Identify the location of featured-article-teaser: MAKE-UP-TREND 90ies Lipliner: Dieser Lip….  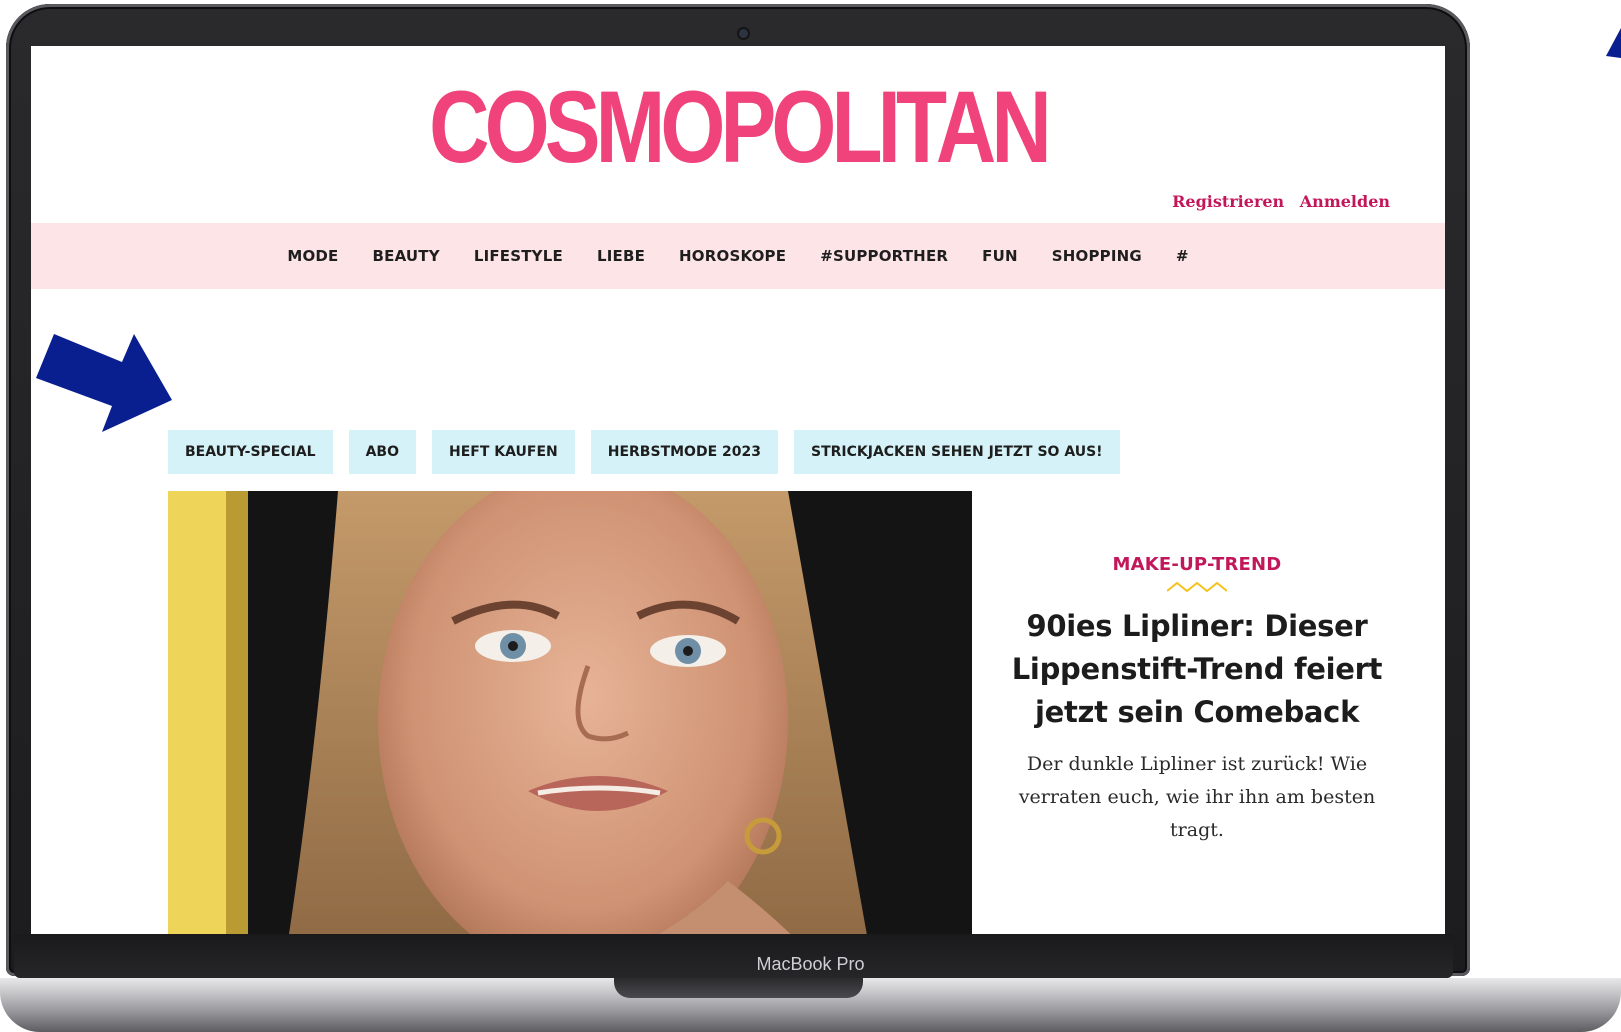
(1197, 700).